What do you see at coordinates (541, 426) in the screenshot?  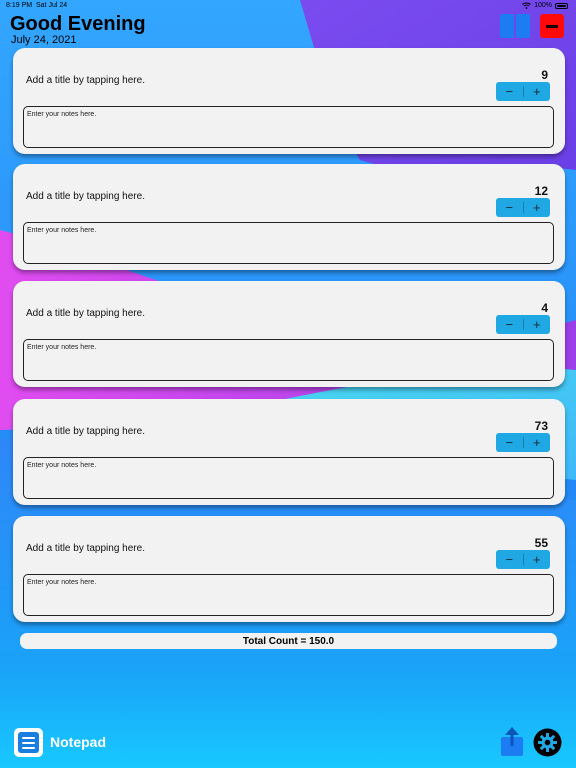 I see `note-count: 73` at bounding box center [541, 426].